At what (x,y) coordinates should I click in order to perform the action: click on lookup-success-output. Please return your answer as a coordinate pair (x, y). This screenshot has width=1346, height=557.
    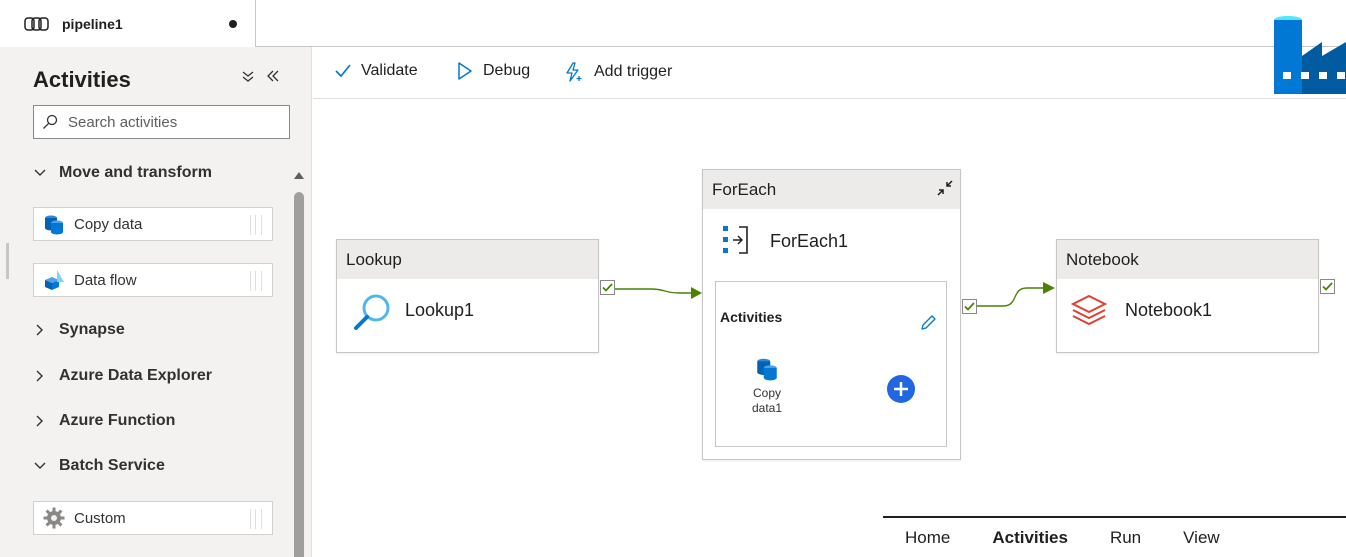
    Looking at the image, I should click on (607, 287).